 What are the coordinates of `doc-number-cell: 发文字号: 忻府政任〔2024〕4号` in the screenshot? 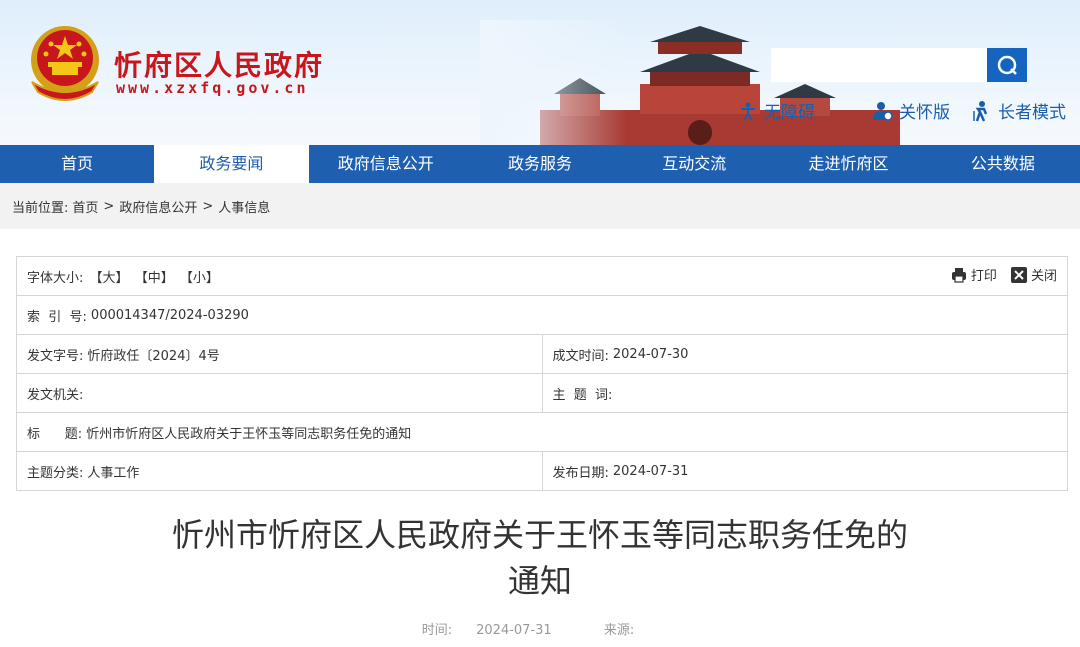 It's located at (279, 354).